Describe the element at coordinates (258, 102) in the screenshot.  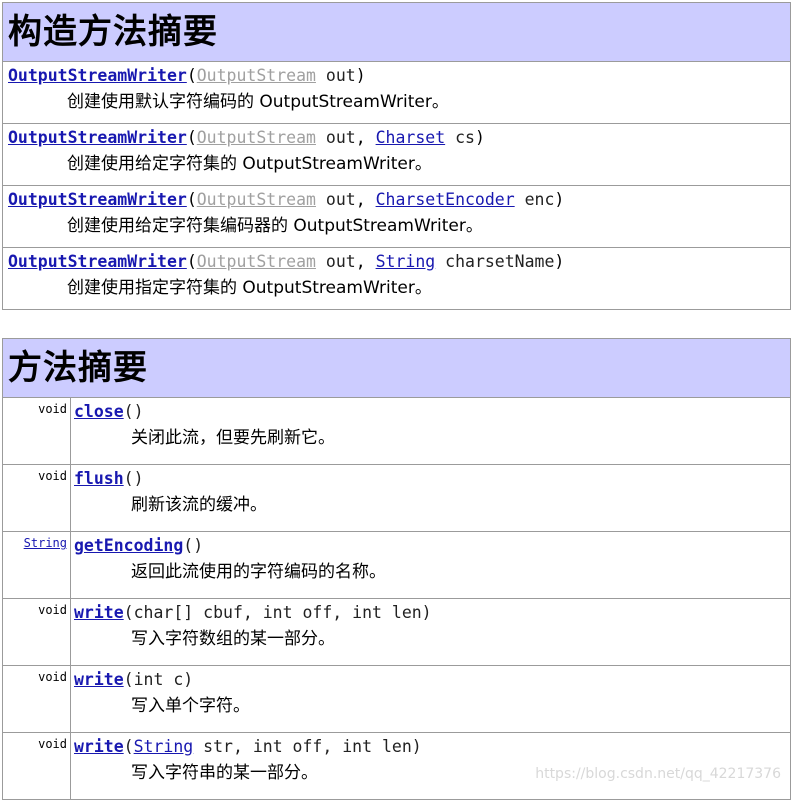
I see `constructor-description: 创建使用默认字符编码的 OutputStreamWriter。` at that location.